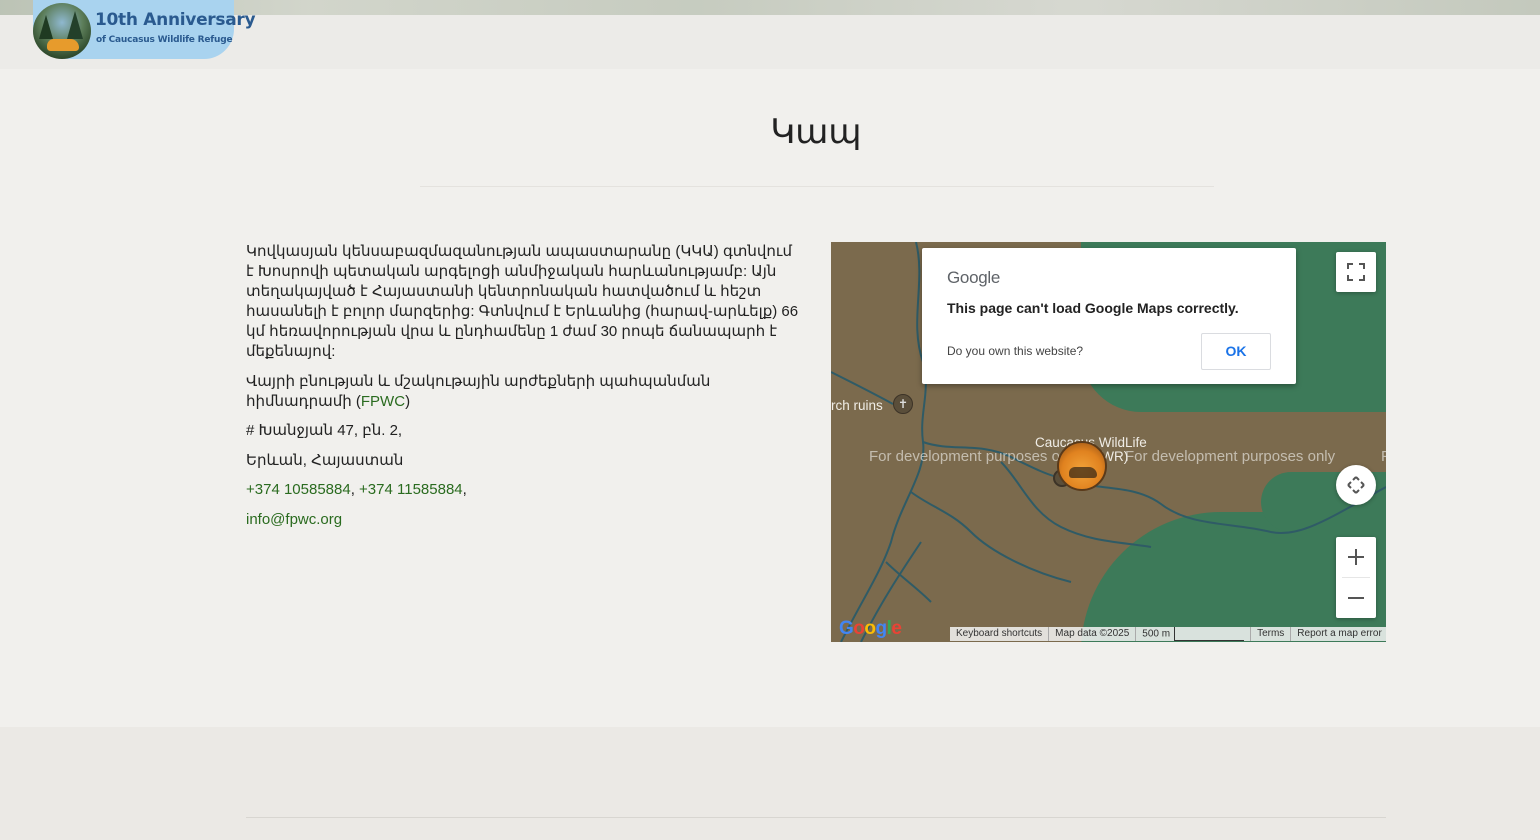  I want to click on pan-arrows-icon, so click(1356, 485).